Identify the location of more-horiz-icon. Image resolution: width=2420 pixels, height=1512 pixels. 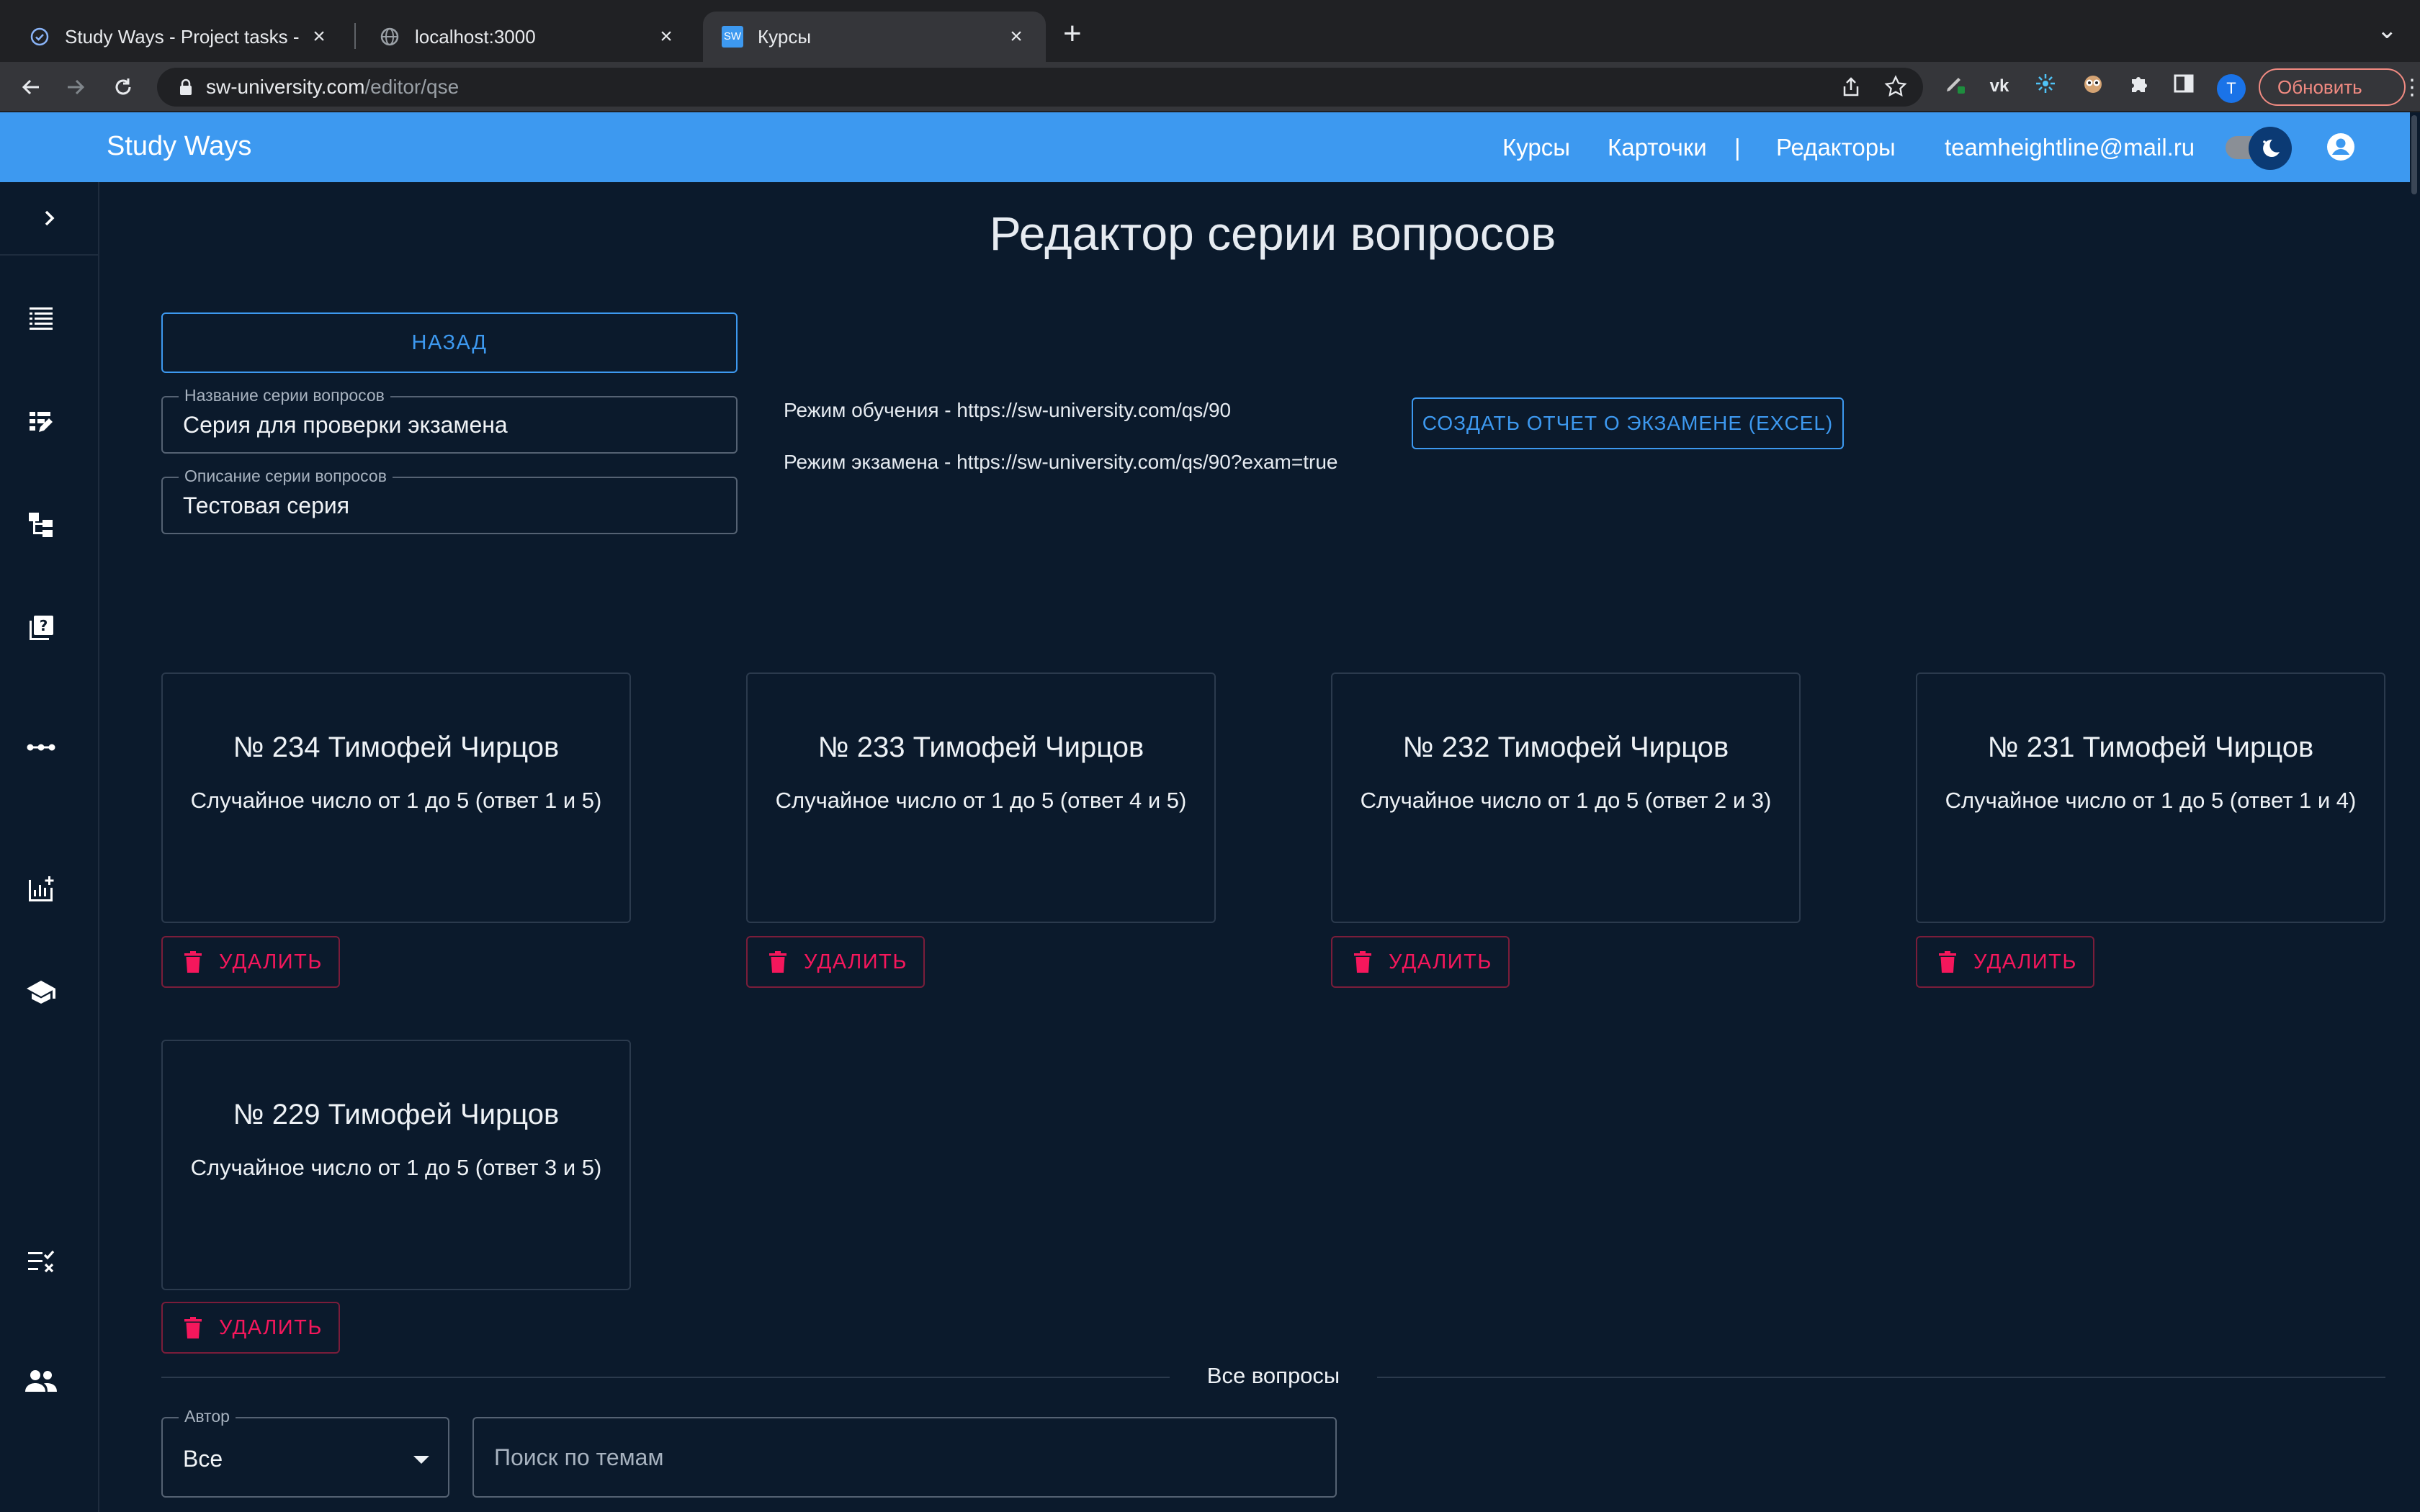
(41, 747).